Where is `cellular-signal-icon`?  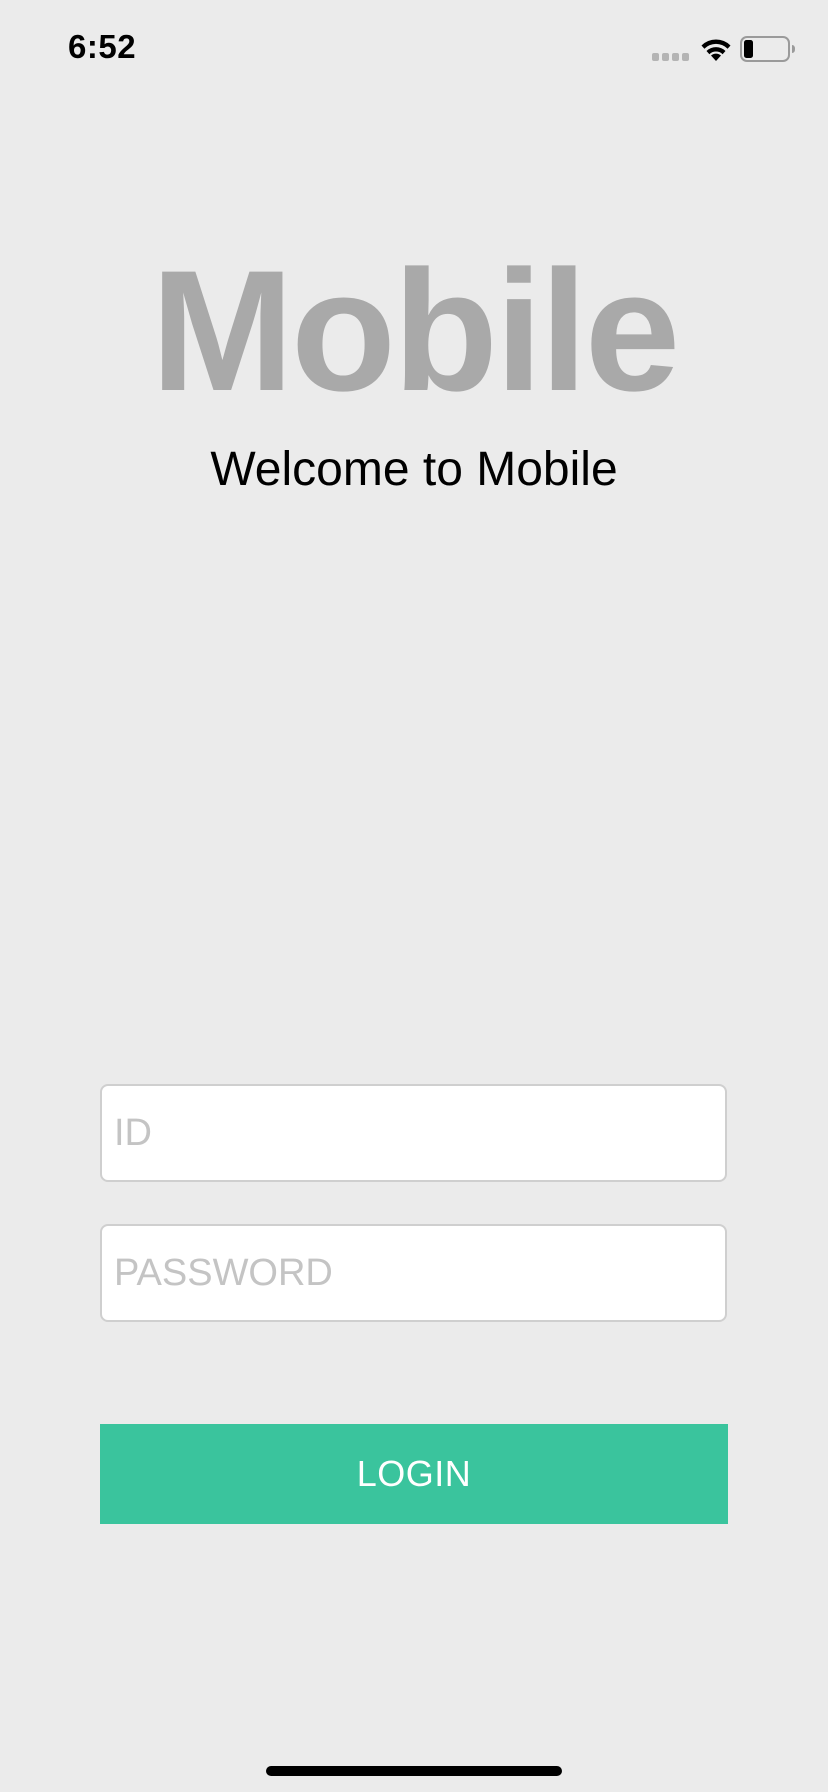
cellular-signal-icon is located at coordinates (672, 58).